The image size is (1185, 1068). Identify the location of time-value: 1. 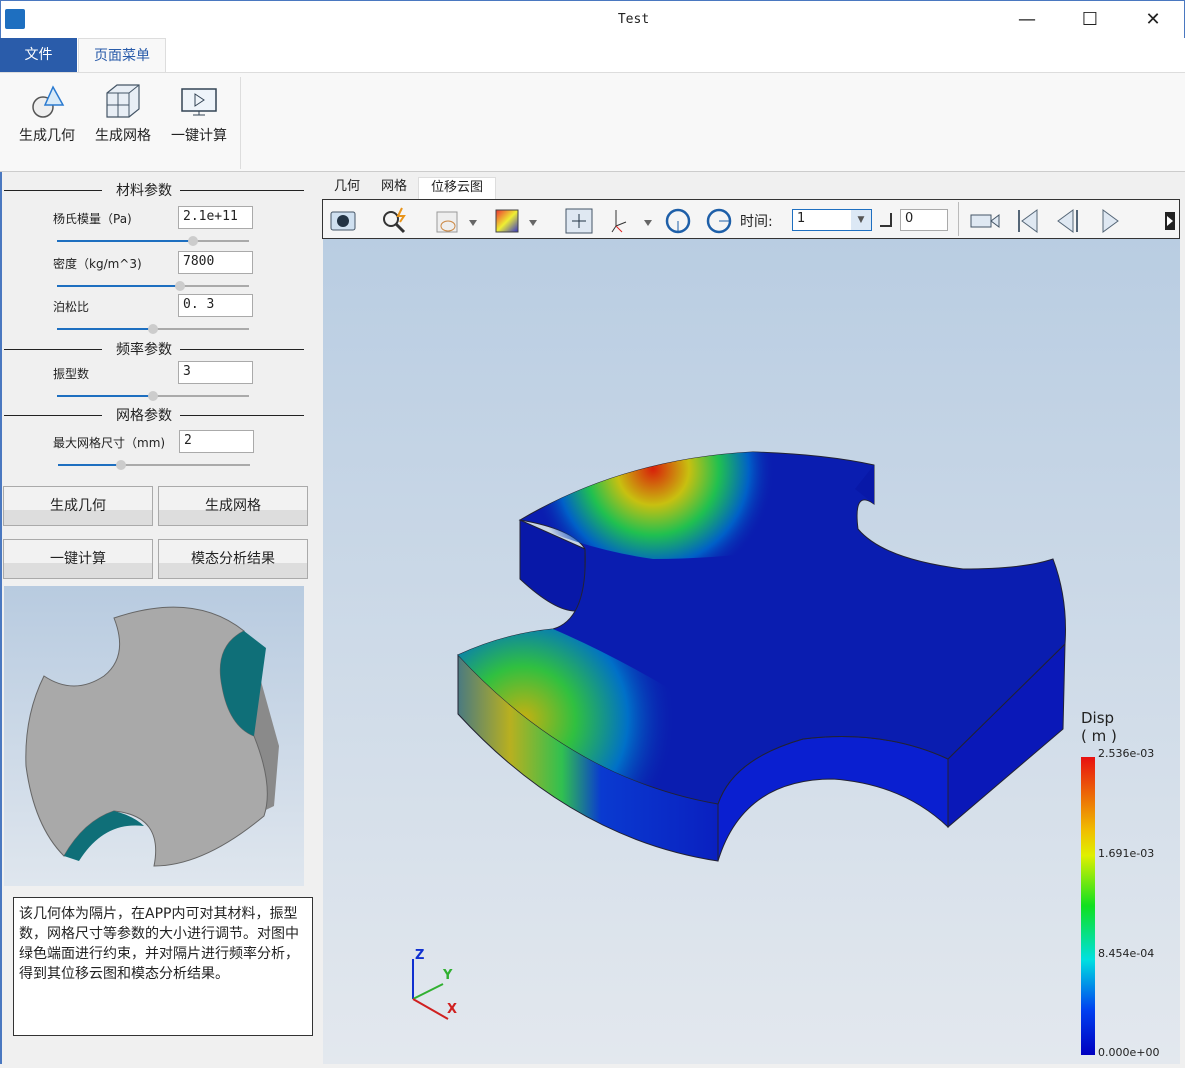
(801, 218).